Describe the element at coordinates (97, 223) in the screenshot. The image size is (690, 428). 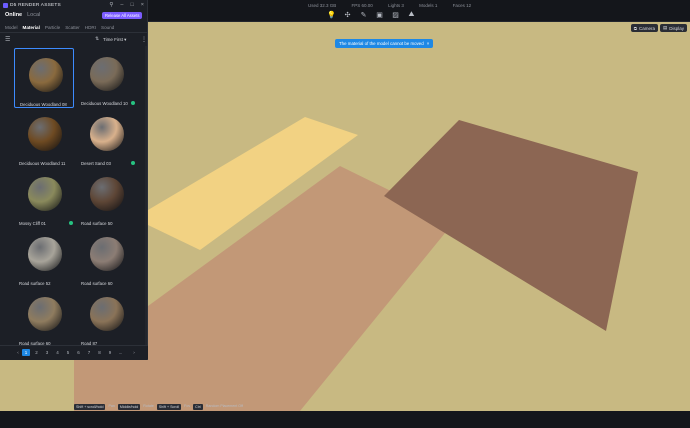
I see `material-label: Road surface 50` at that location.